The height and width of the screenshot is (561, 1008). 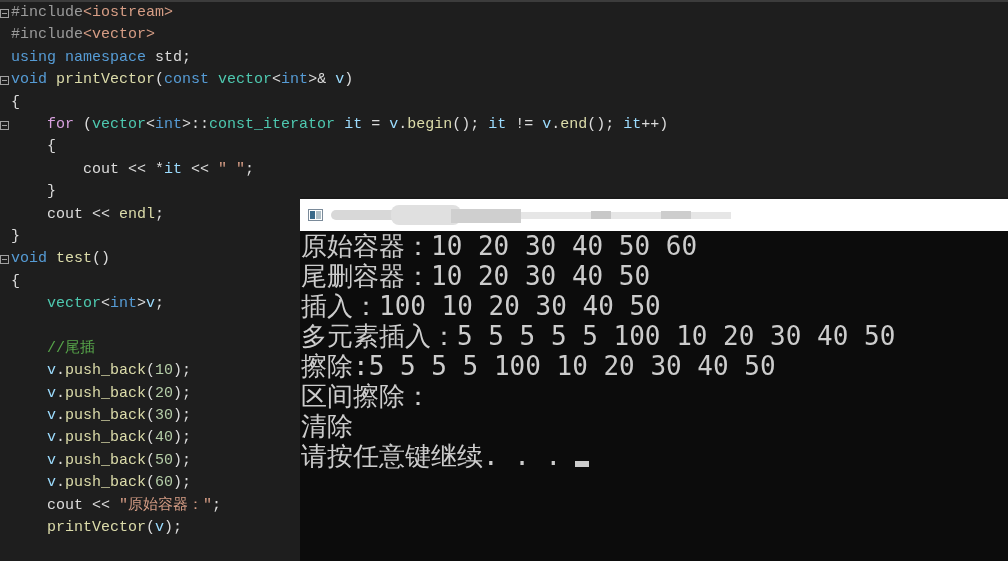 What do you see at coordinates (168, 169) in the screenshot?
I see `code-line: cout << *it << " ";` at bounding box center [168, 169].